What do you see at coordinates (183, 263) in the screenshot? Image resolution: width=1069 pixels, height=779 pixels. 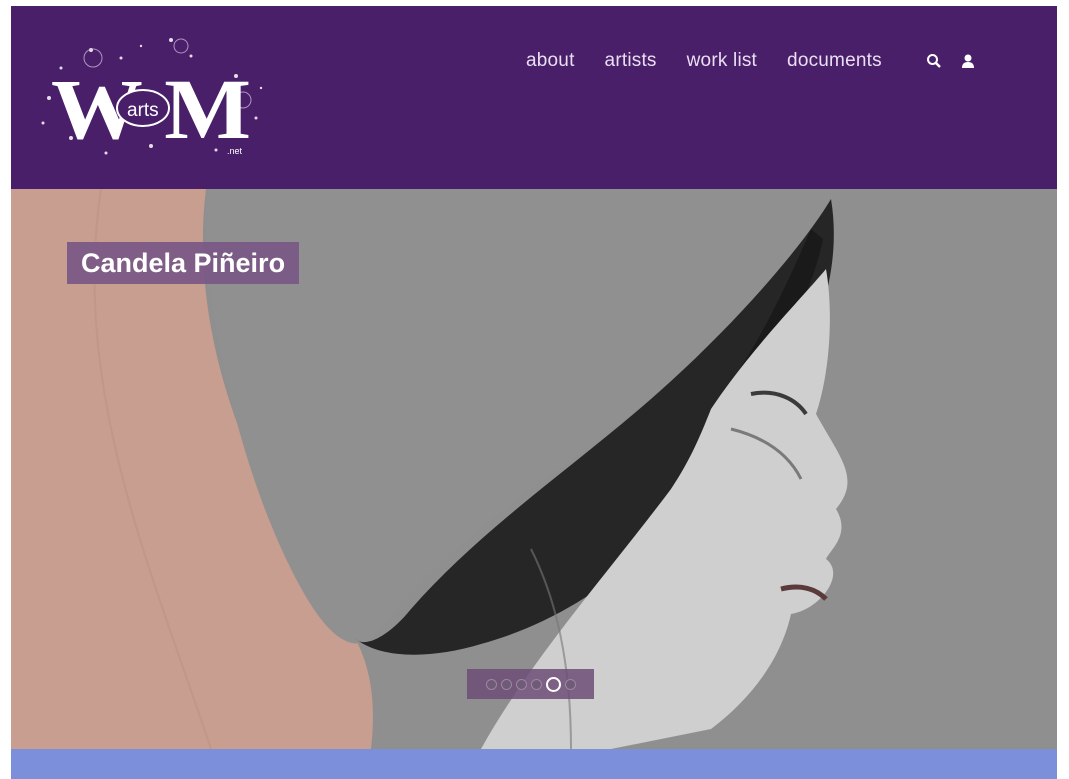 I see `slide-caption: Candela Piñeiro` at bounding box center [183, 263].